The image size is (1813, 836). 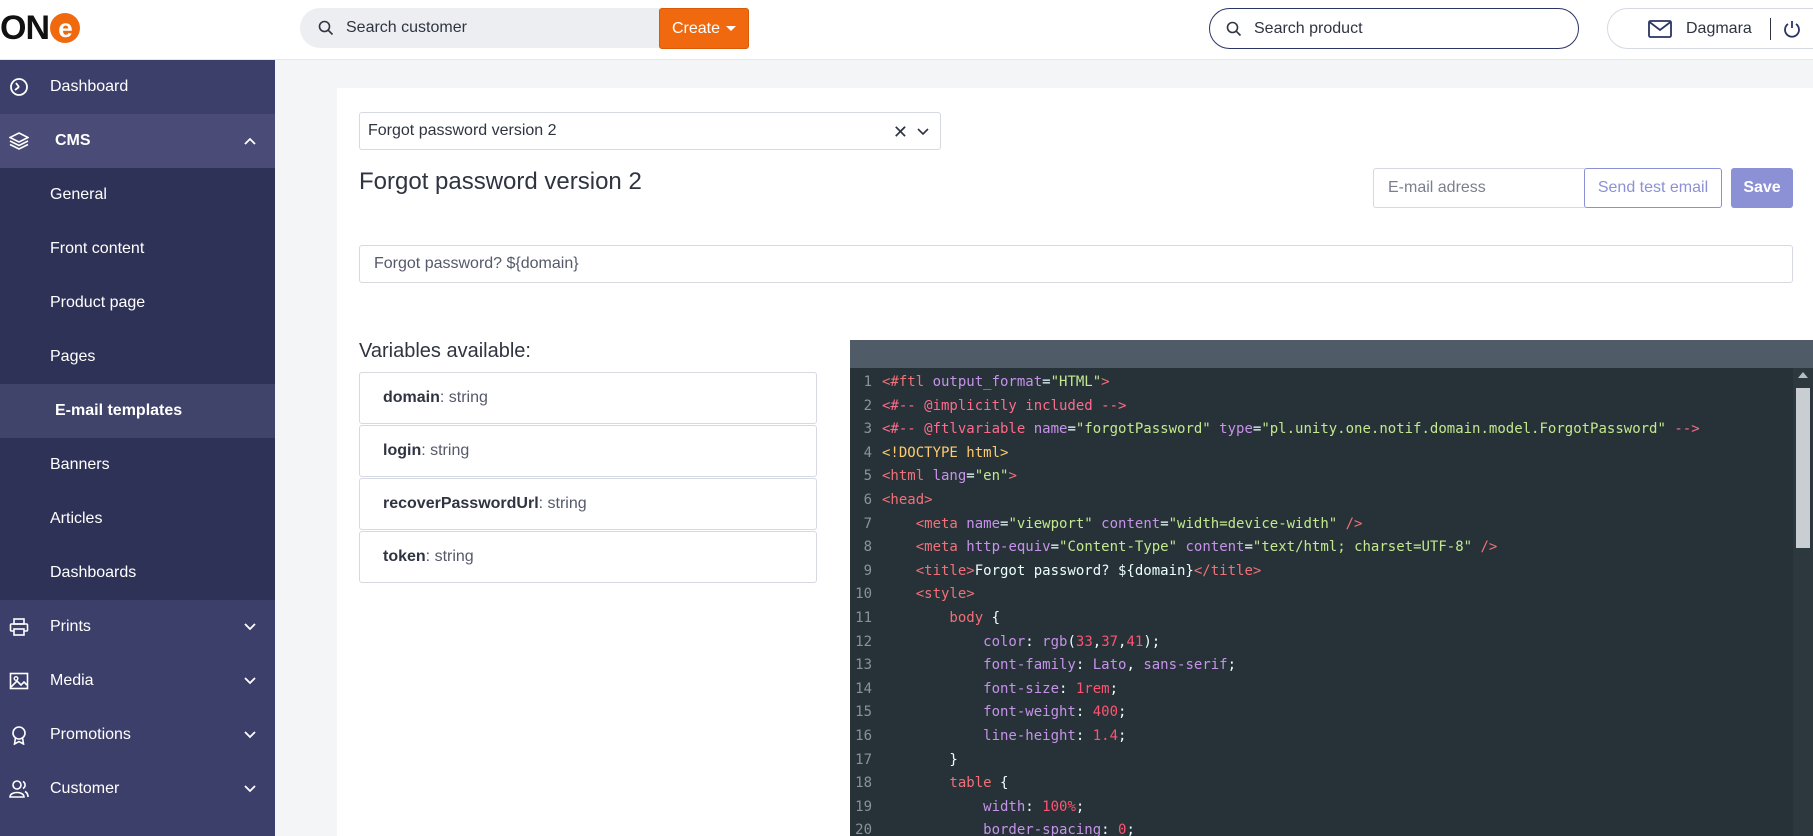 What do you see at coordinates (1653, 188) in the screenshot?
I see `send-test-email-button: Send test email` at bounding box center [1653, 188].